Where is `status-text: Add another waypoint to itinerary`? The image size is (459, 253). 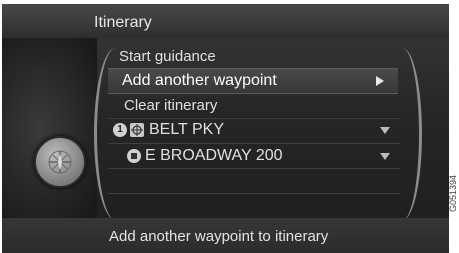 status-text: Add another waypoint to itinerary is located at coordinates (219, 236).